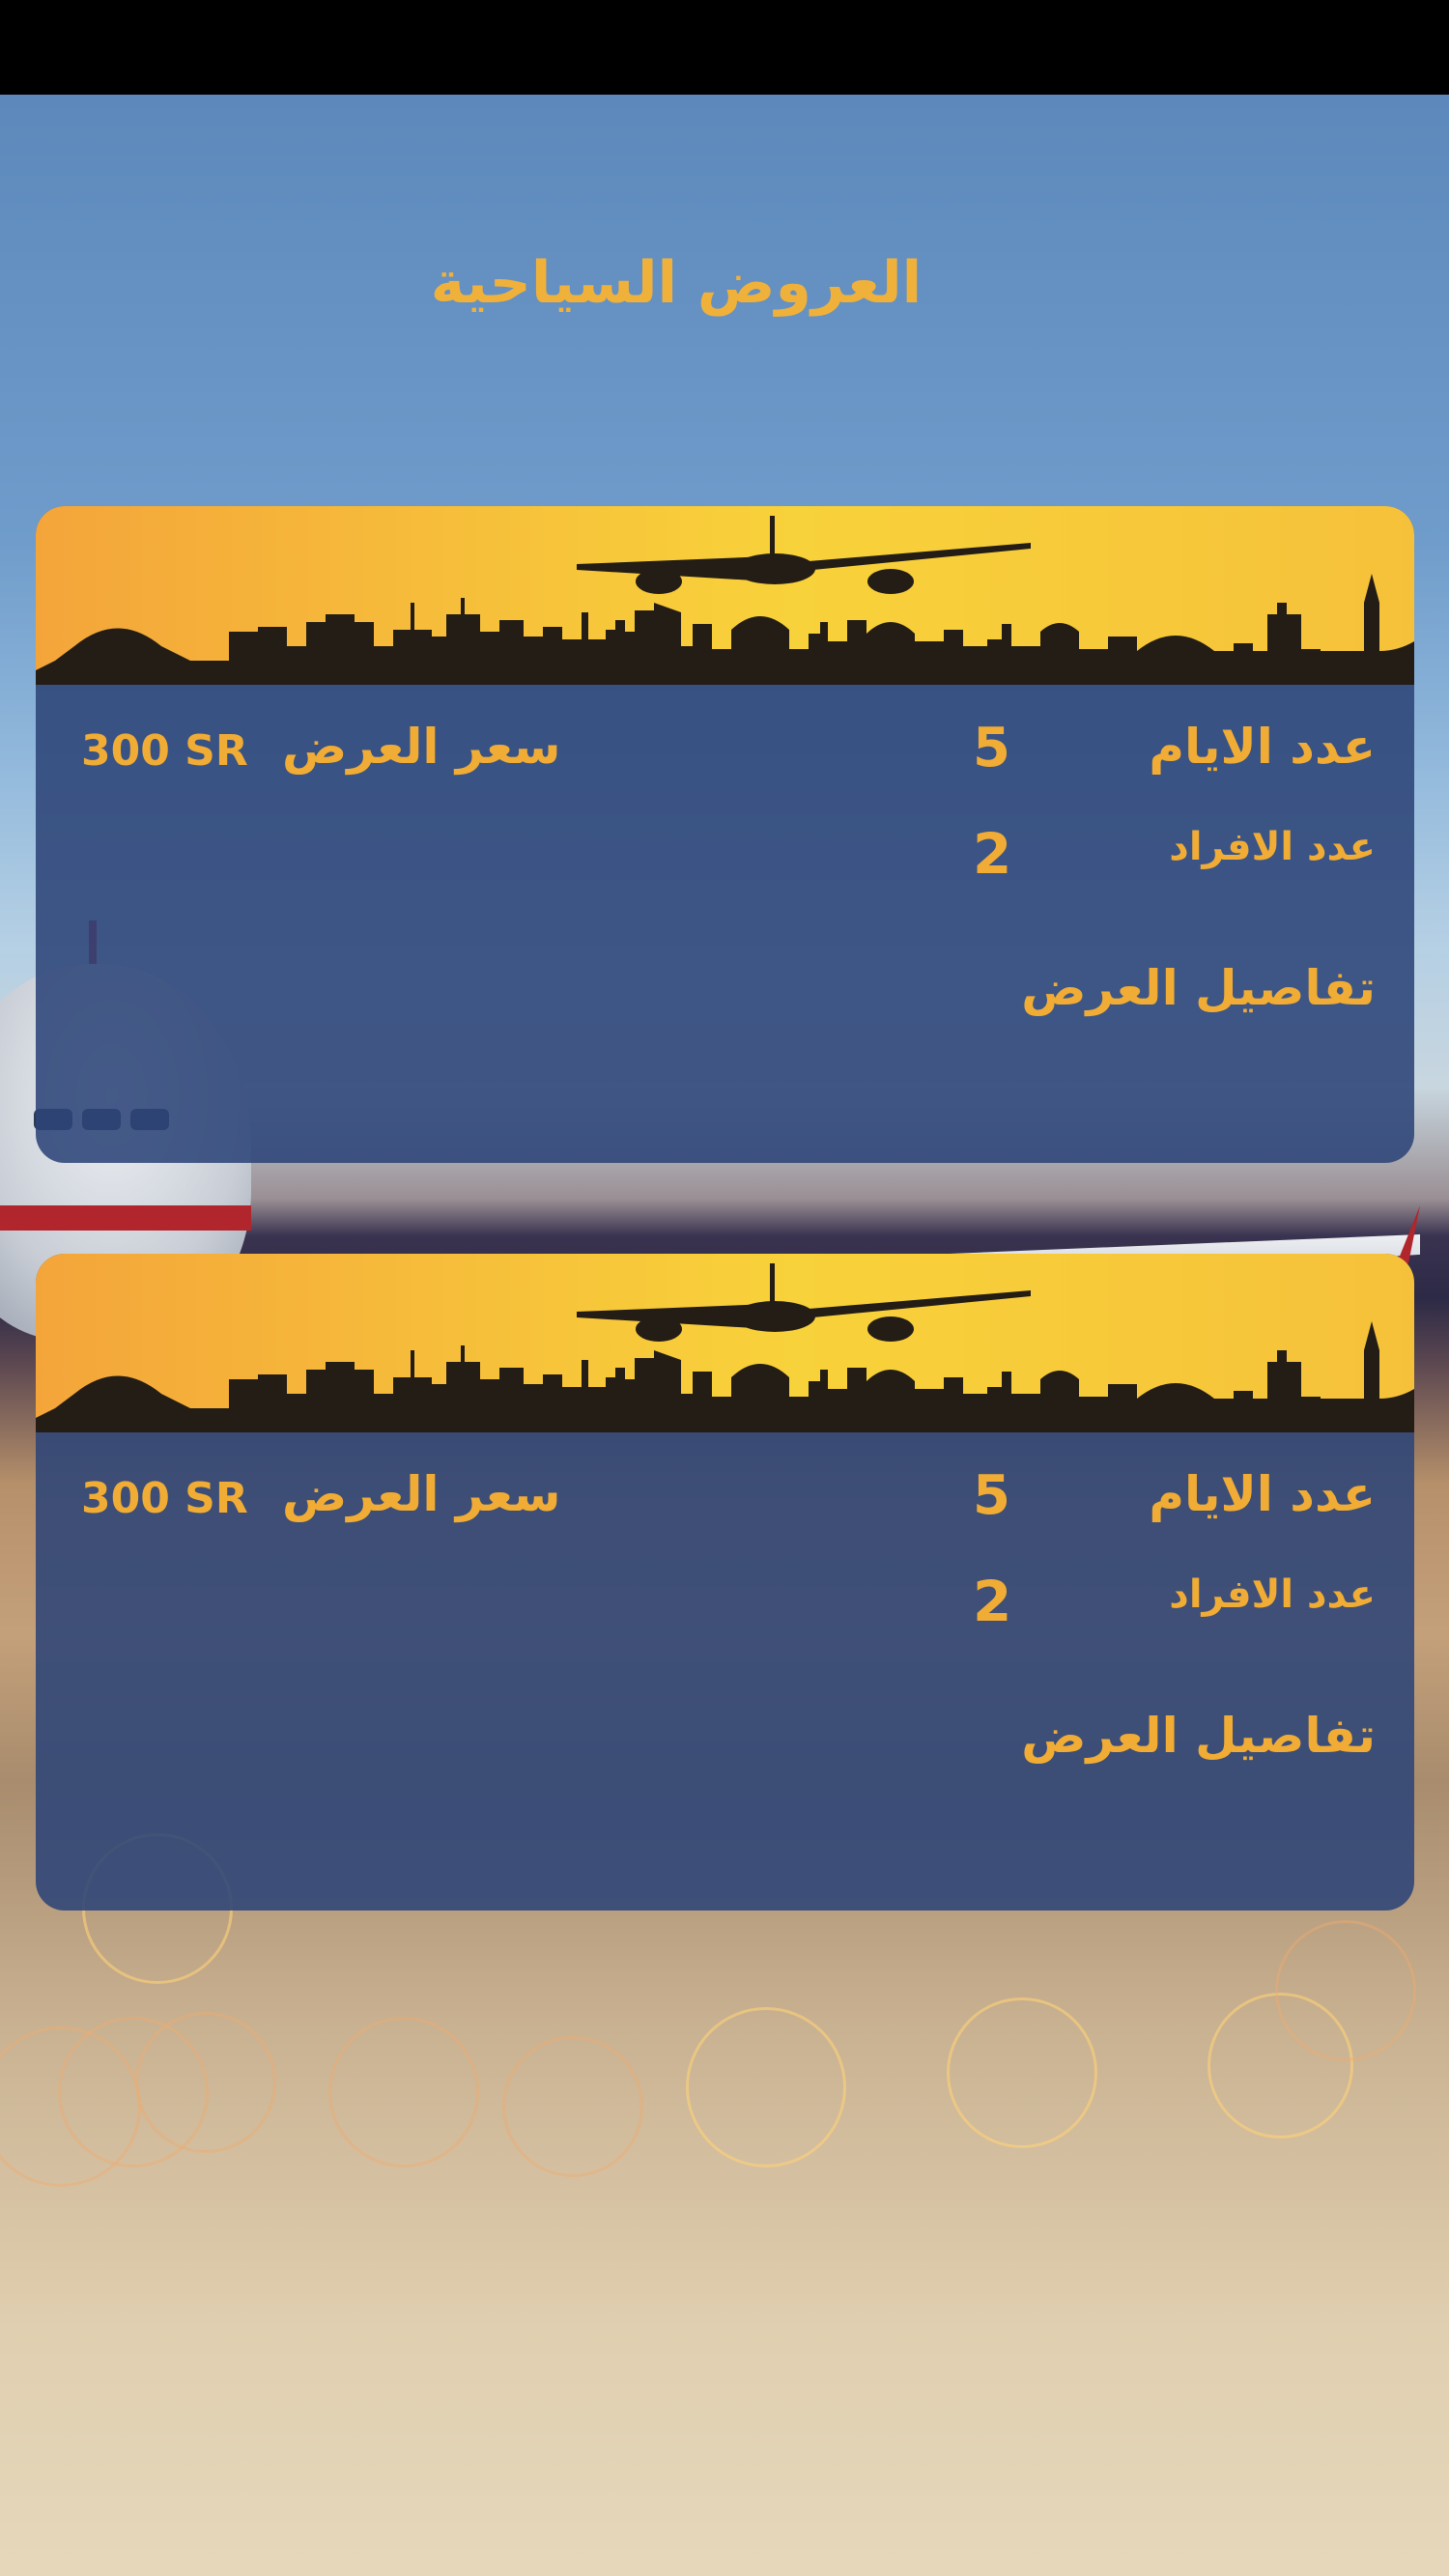  Describe the element at coordinates (676, 283) in the screenshot. I see `page-title: العروض السياحية` at that location.